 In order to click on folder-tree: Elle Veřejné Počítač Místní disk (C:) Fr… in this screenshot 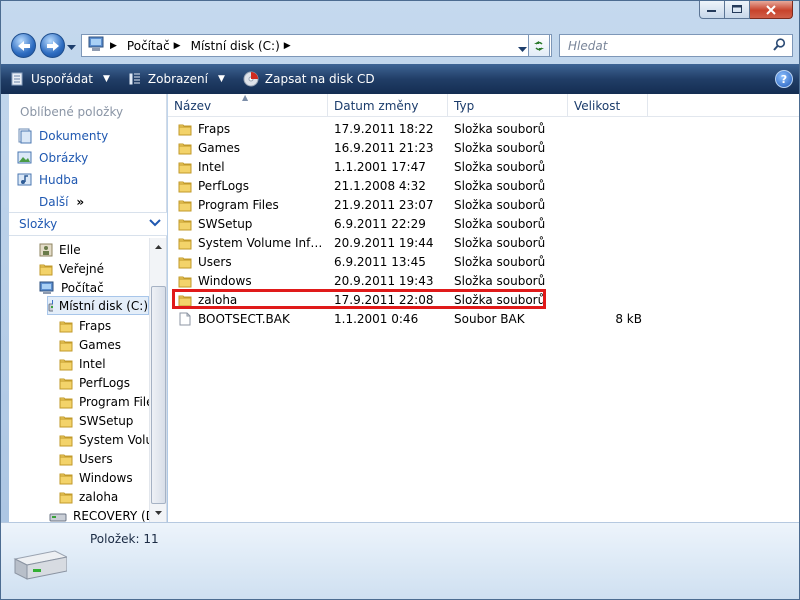, I will do `click(79, 380)`.